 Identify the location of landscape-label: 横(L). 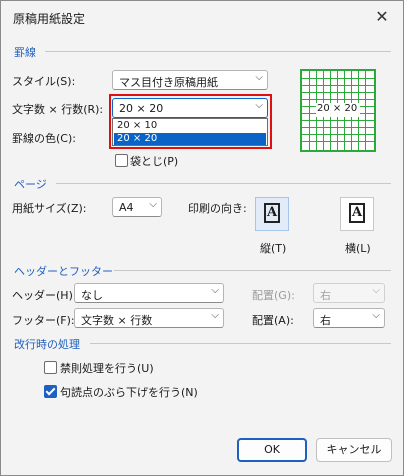
(358, 248).